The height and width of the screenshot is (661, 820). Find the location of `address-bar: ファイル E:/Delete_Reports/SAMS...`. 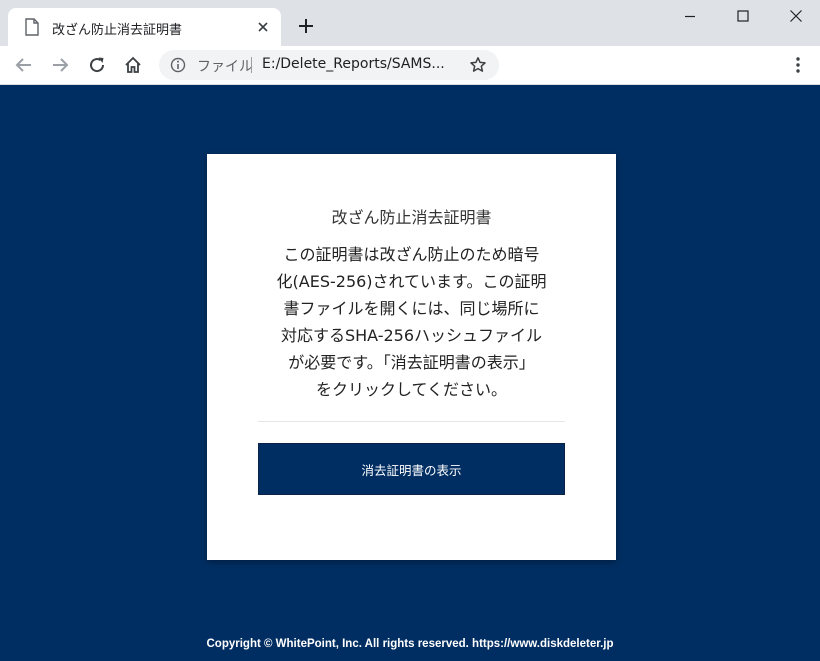

address-bar: ファイル E:/Delete_Reports/SAMS... is located at coordinates (329, 65).